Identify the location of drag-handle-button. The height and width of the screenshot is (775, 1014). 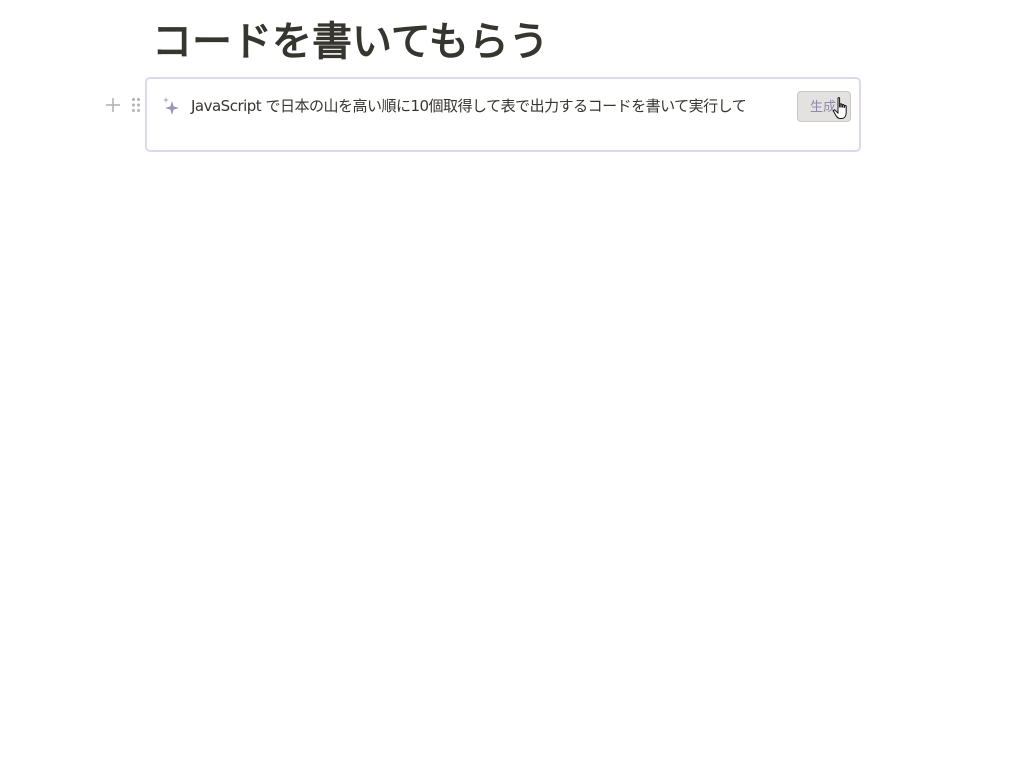
(135, 105).